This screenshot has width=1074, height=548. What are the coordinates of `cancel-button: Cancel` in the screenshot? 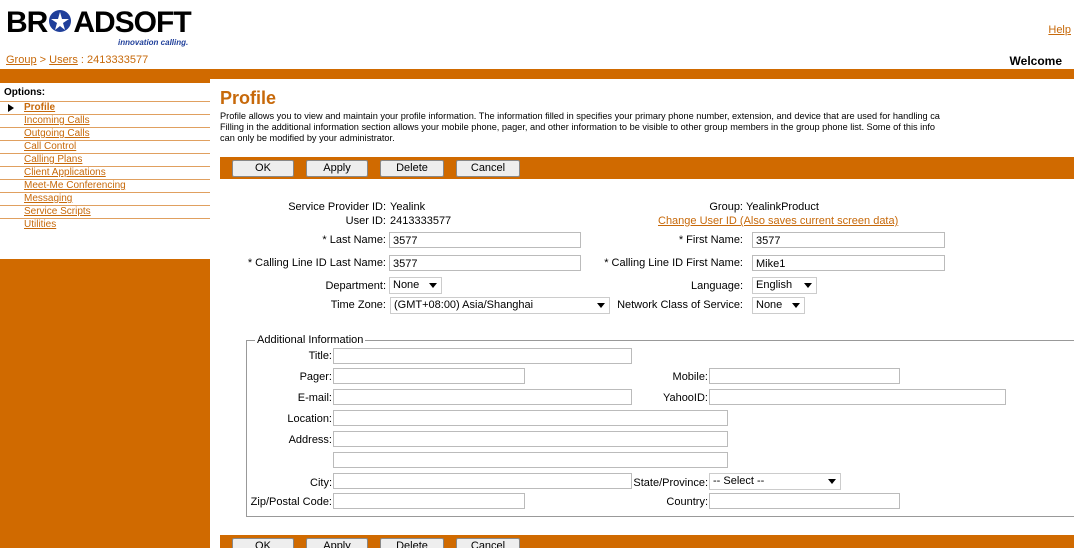 It's located at (488, 168).